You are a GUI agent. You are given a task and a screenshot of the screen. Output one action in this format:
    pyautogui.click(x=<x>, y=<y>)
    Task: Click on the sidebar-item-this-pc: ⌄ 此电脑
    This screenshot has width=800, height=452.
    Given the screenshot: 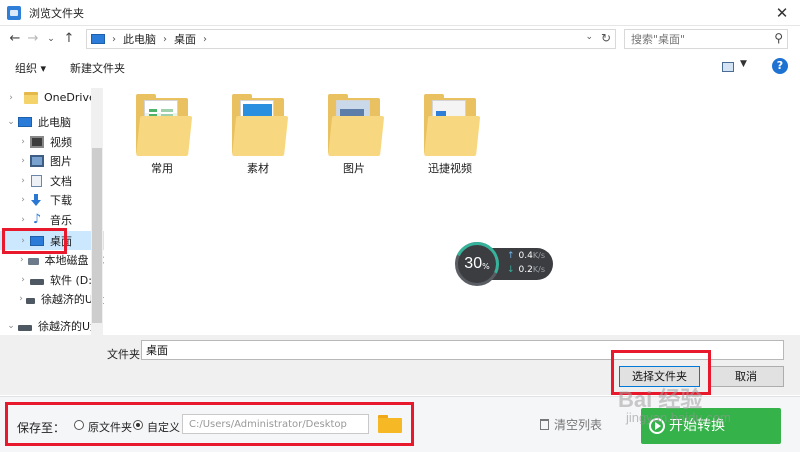 What is the action you would take?
    pyautogui.click(x=52, y=121)
    